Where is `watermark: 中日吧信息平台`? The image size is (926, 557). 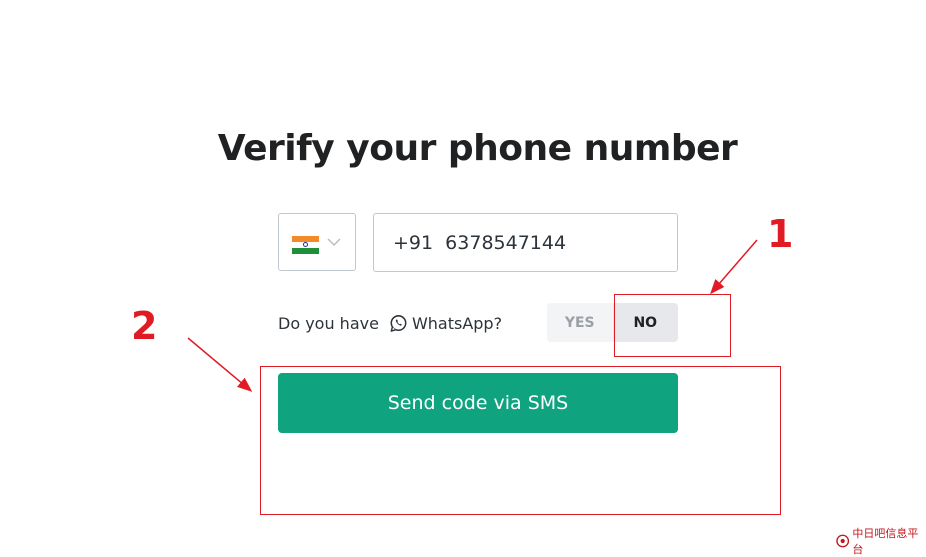 watermark: 中日吧信息平台 is located at coordinates (881, 541).